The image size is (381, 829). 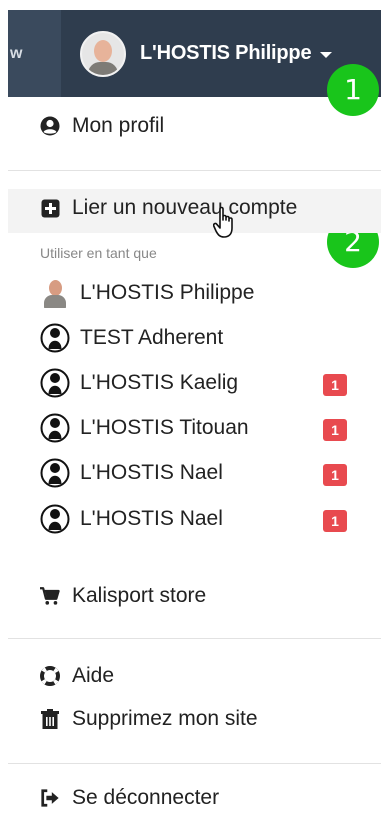 I want to click on account-name: L'HOSTIS Kaelig, so click(x=159, y=382).